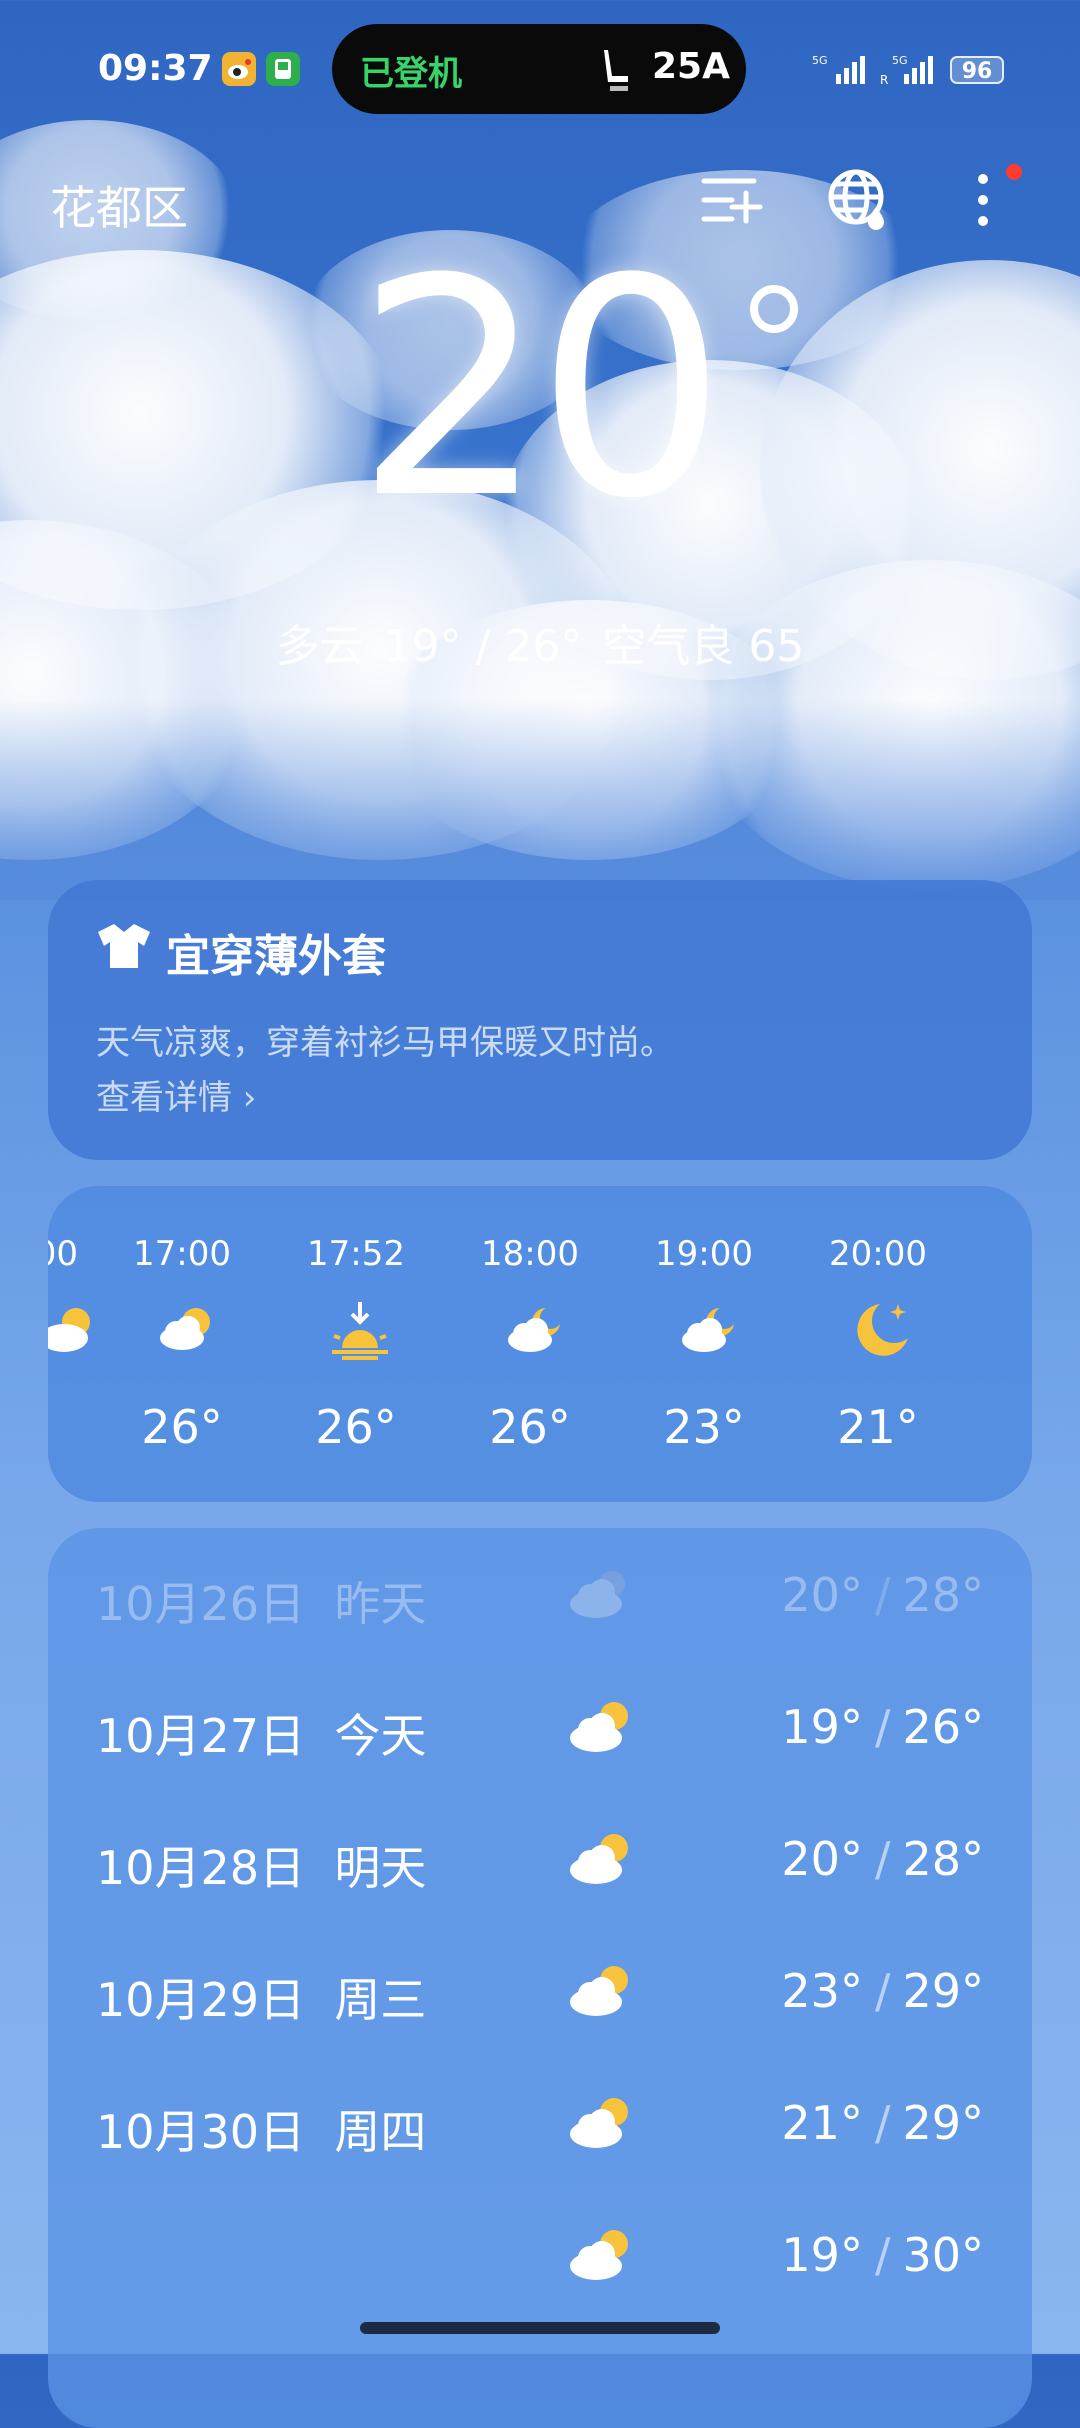 The height and width of the screenshot is (2428, 1080). What do you see at coordinates (541, 389) in the screenshot?
I see `current-temperature: 20` at bounding box center [541, 389].